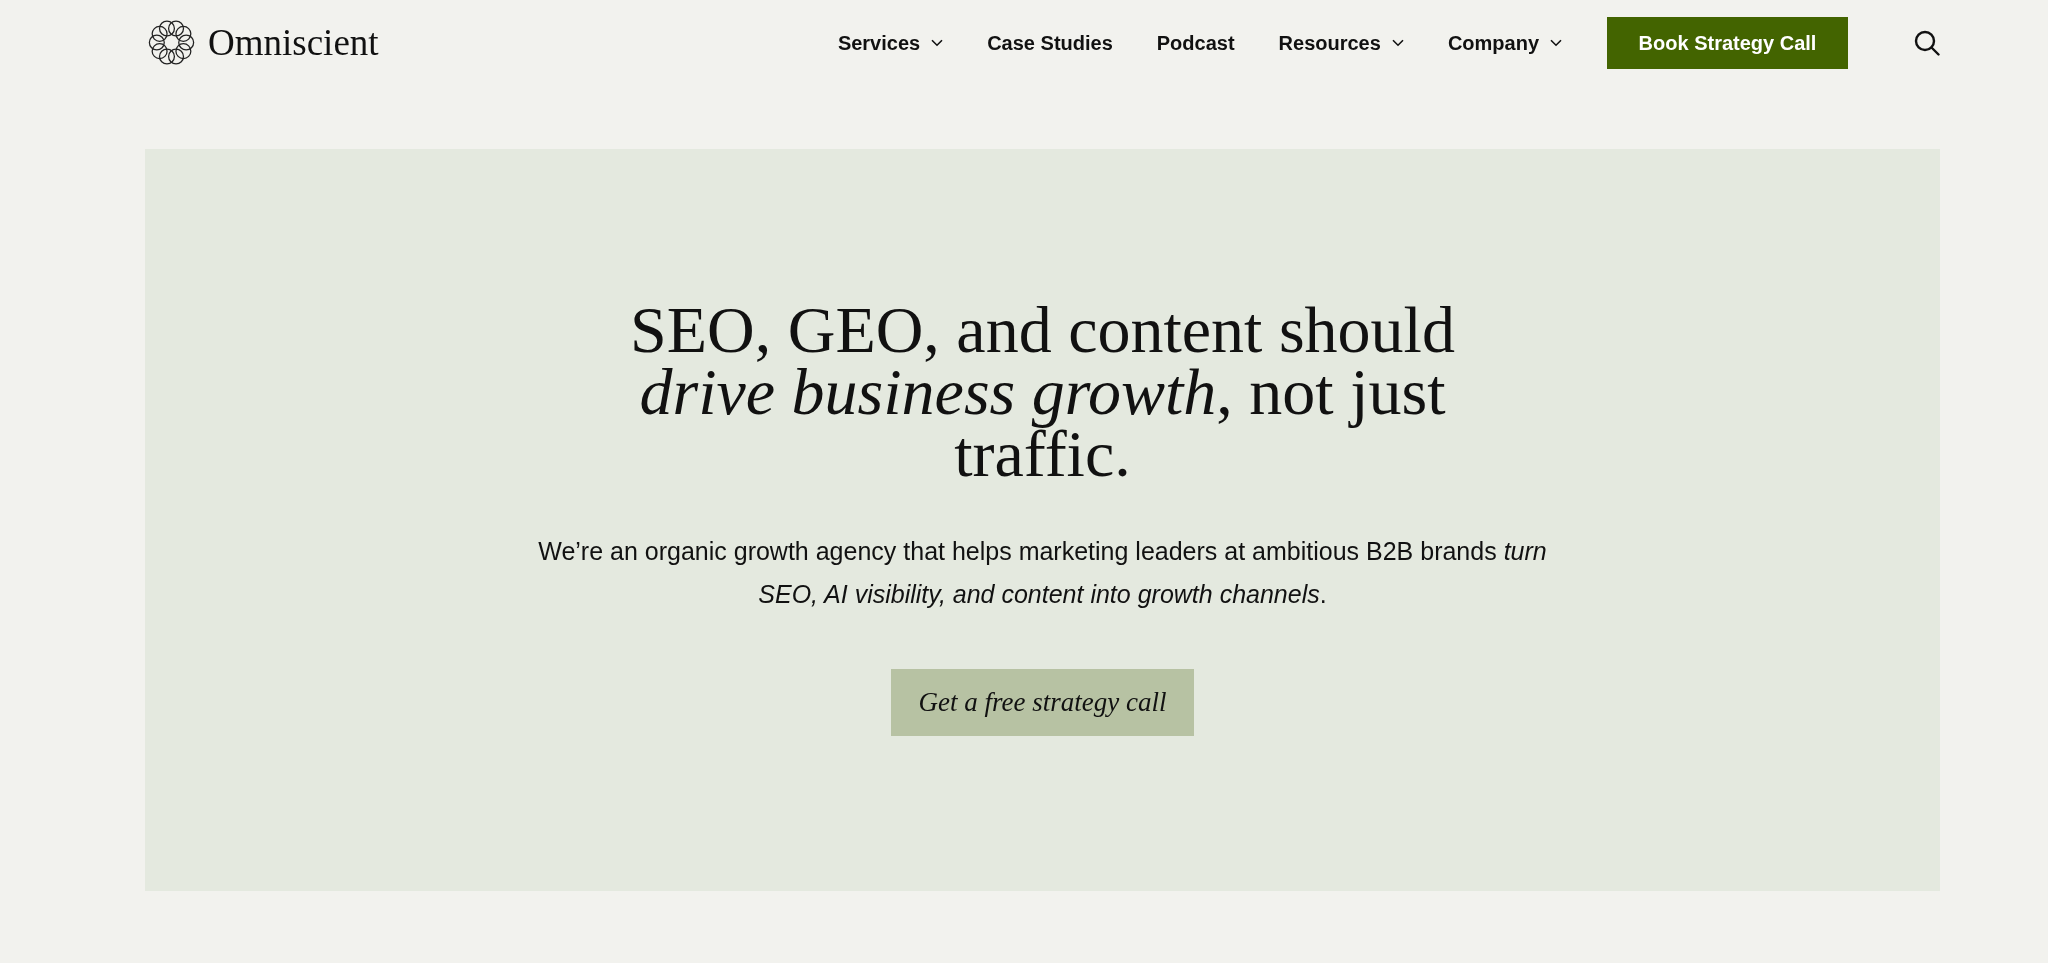 The image size is (2048, 963). What do you see at coordinates (293, 42) in the screenshot?
I see `logo-wordmark: Omniscient` at bounding box center [293, 42].